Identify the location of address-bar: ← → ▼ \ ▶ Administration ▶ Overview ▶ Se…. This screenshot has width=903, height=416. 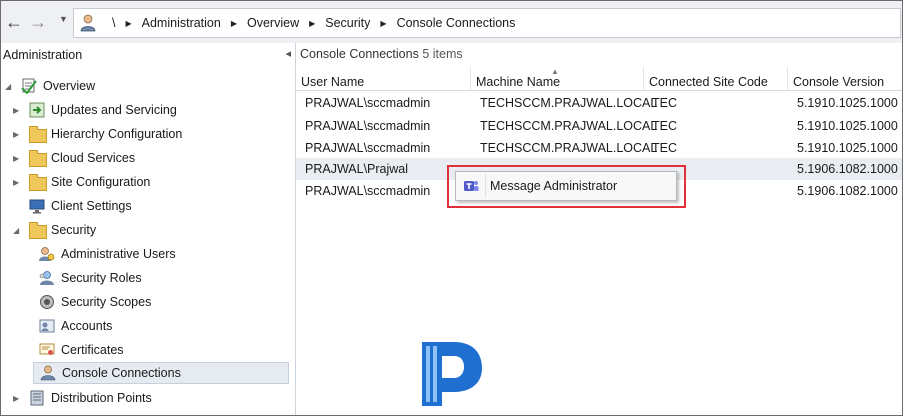
(451, 22).